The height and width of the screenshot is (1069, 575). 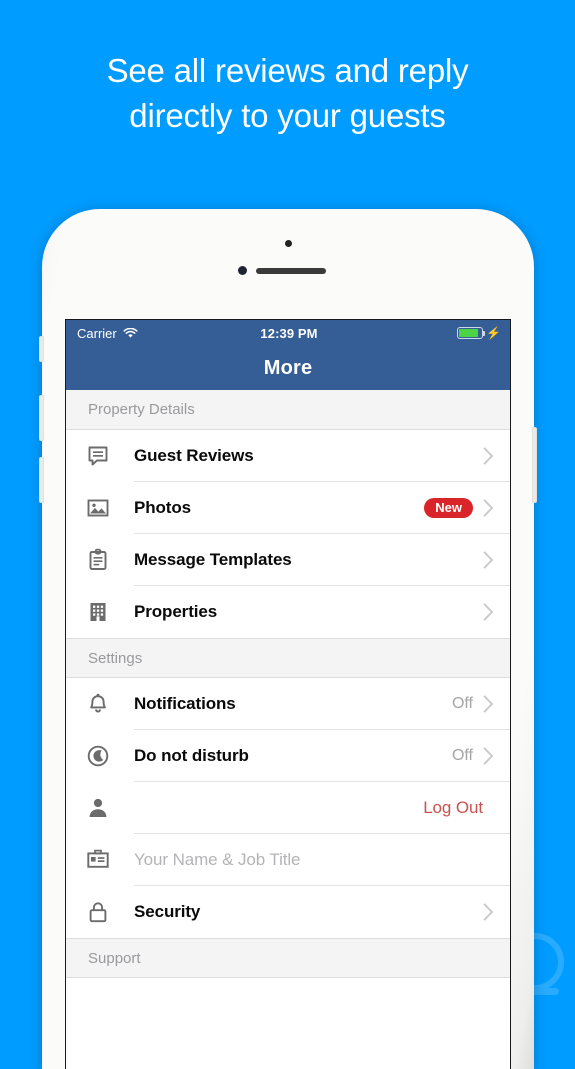 What do you see at coordinates (288, 456) in the screenshot?
I see `list-item: Guest Reviews` at bounding box center [288, 456].